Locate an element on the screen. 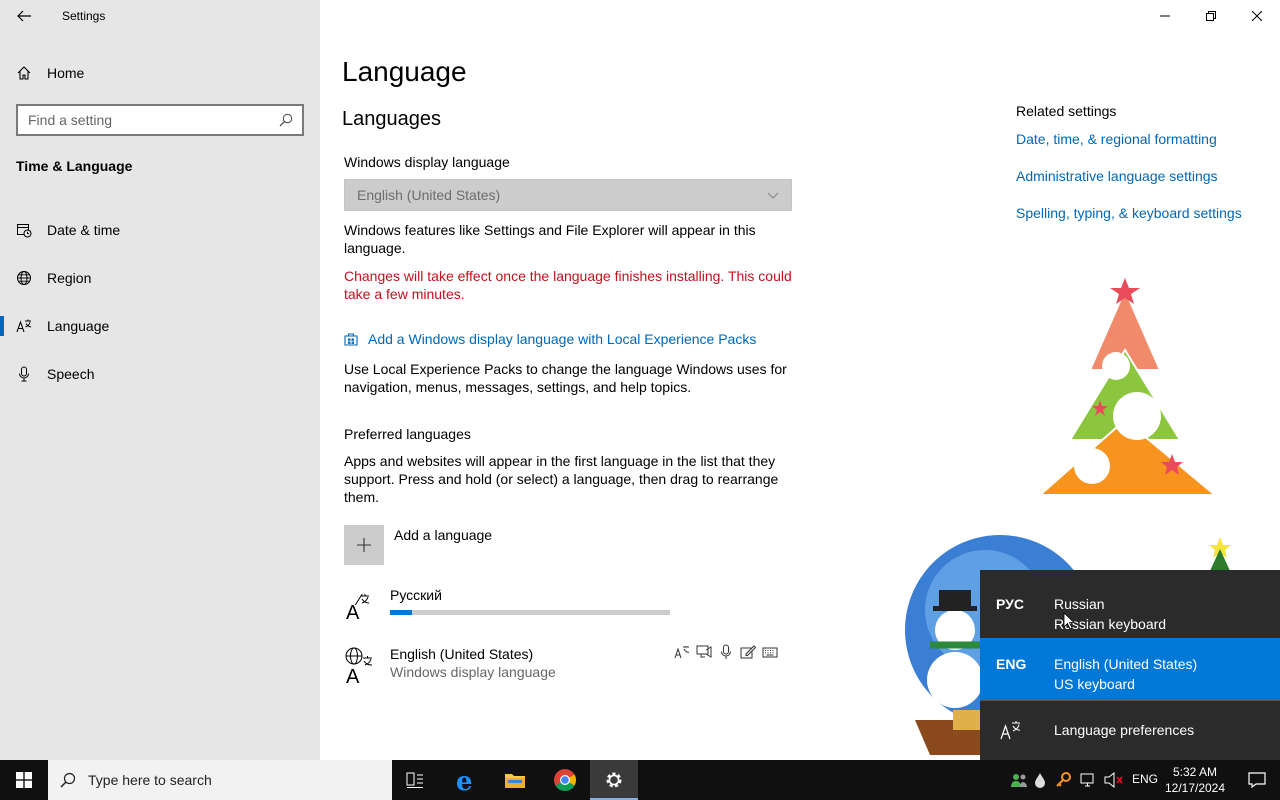  page-title: Language is located at coordinates (404, 71).